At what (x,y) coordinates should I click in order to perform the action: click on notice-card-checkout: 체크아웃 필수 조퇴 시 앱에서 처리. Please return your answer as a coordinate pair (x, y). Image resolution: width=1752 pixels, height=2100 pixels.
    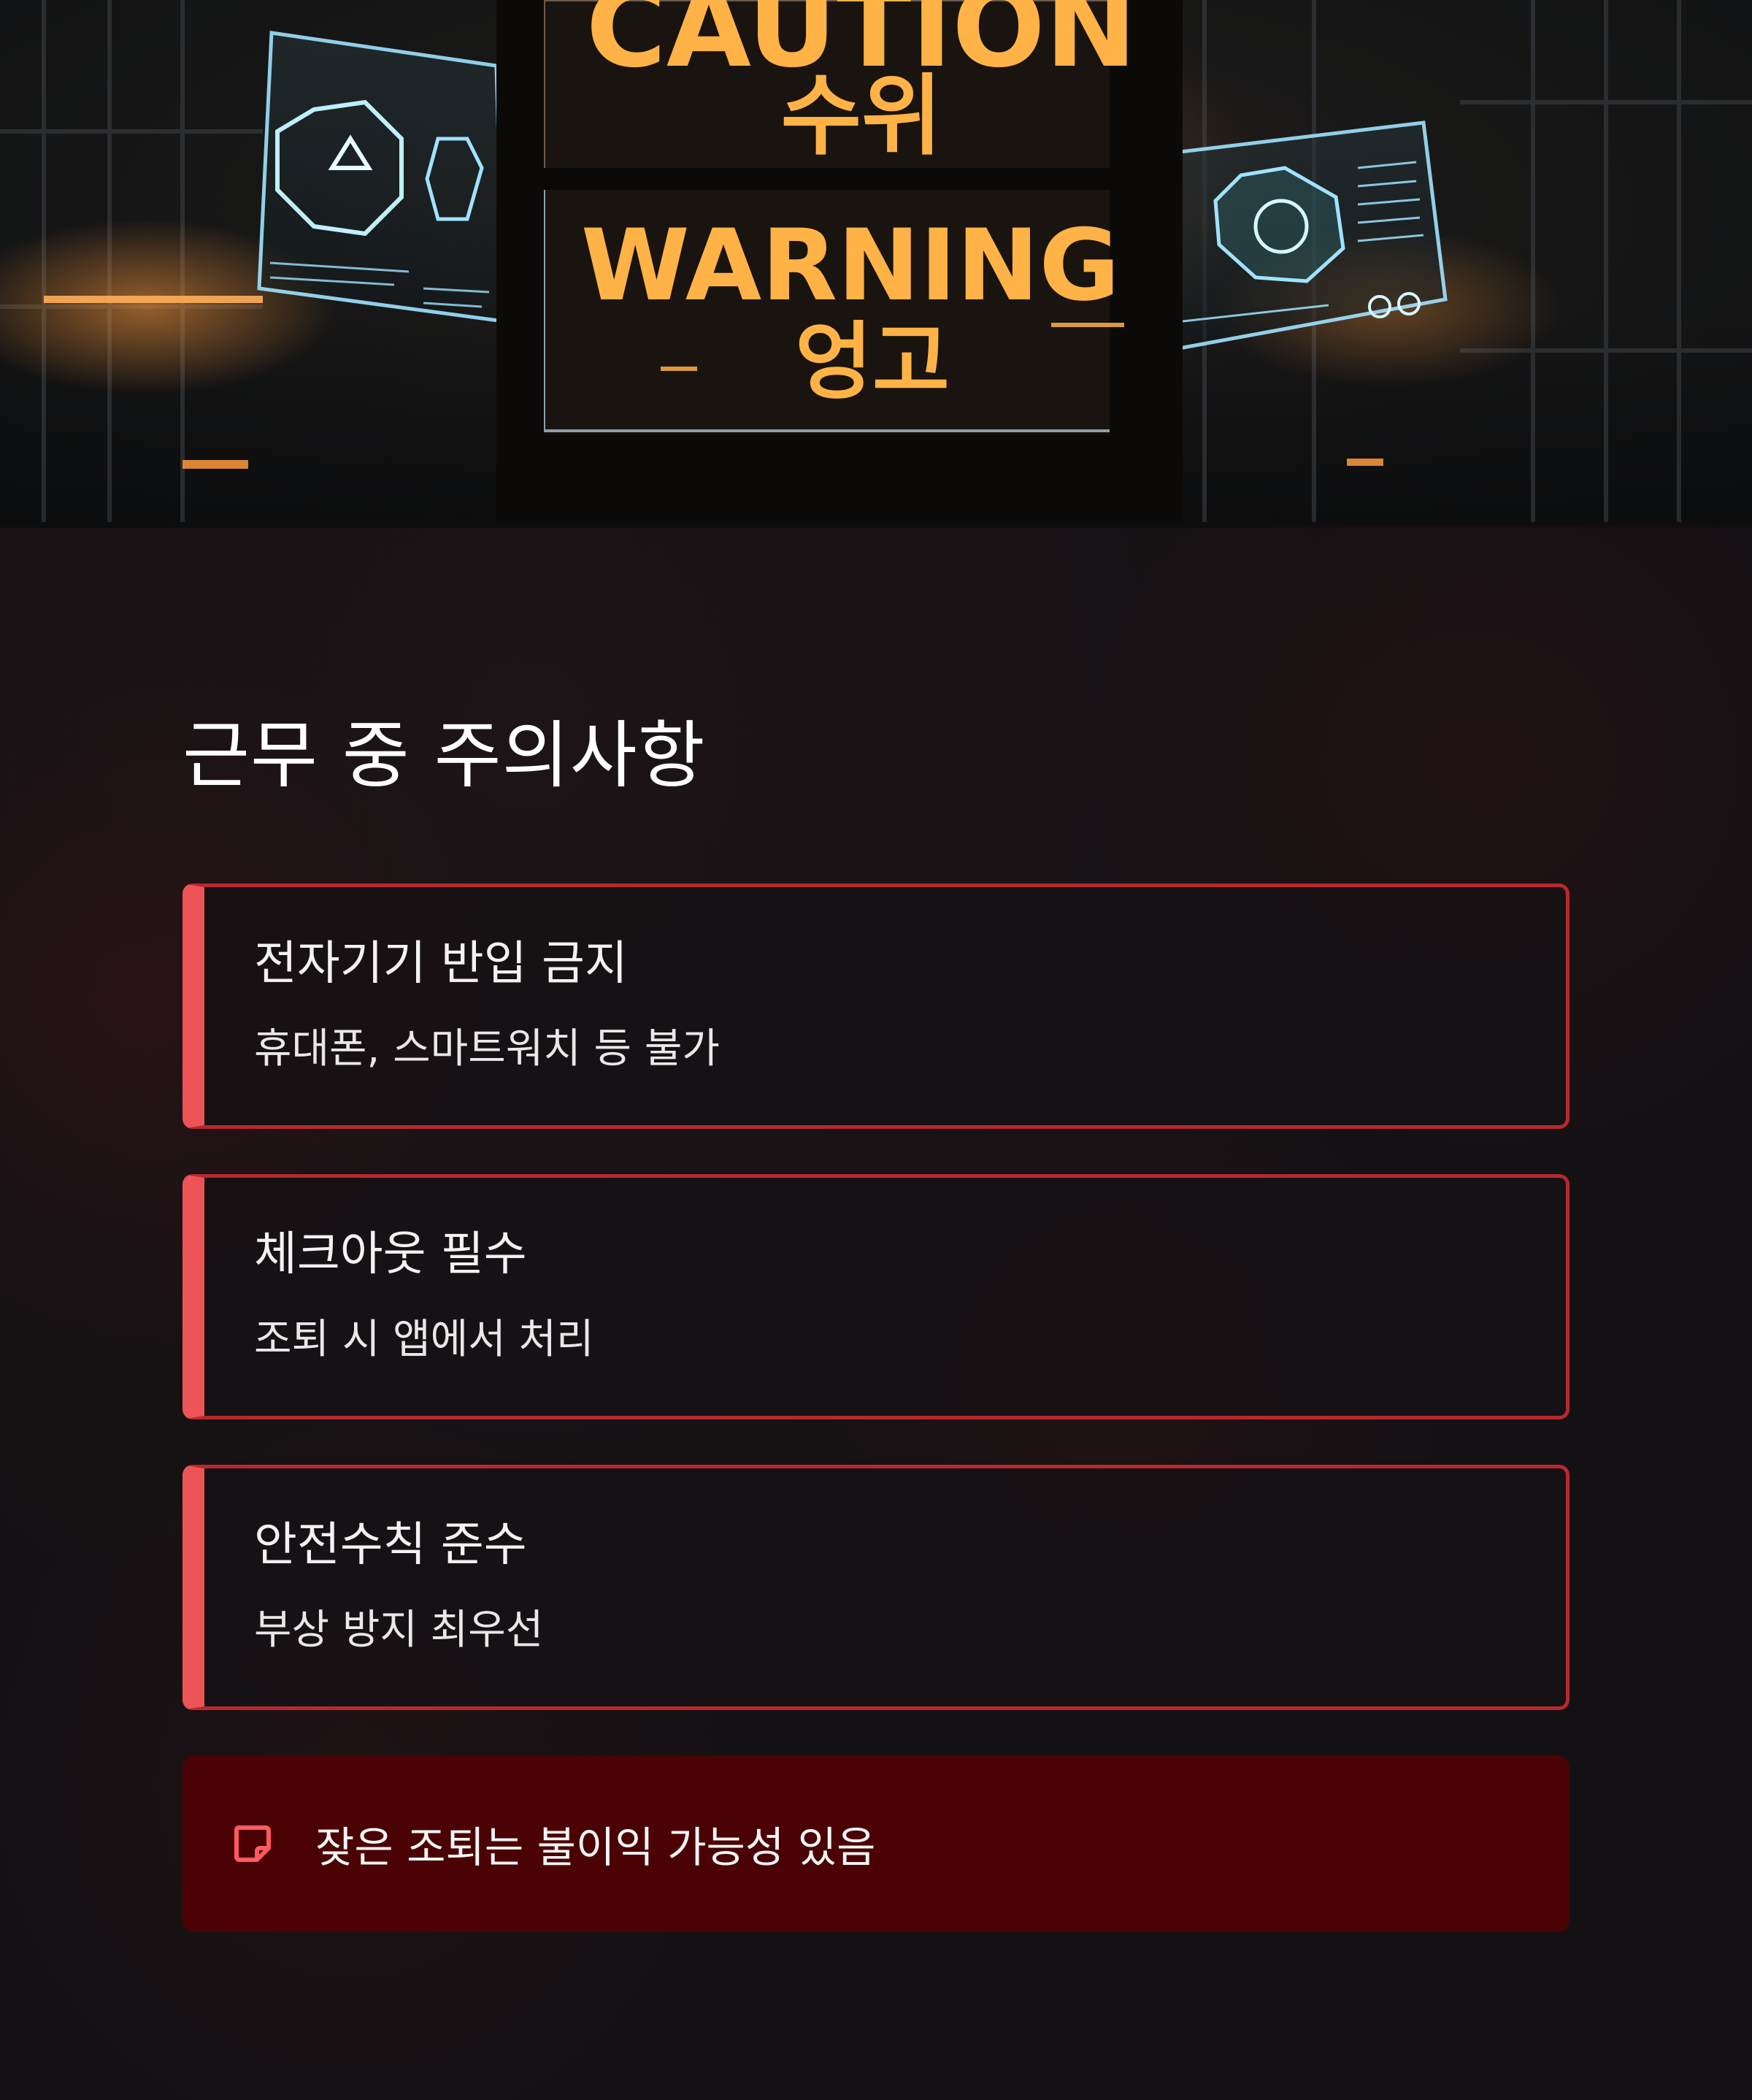
    Looking at the image, I should click on (876, 1296).